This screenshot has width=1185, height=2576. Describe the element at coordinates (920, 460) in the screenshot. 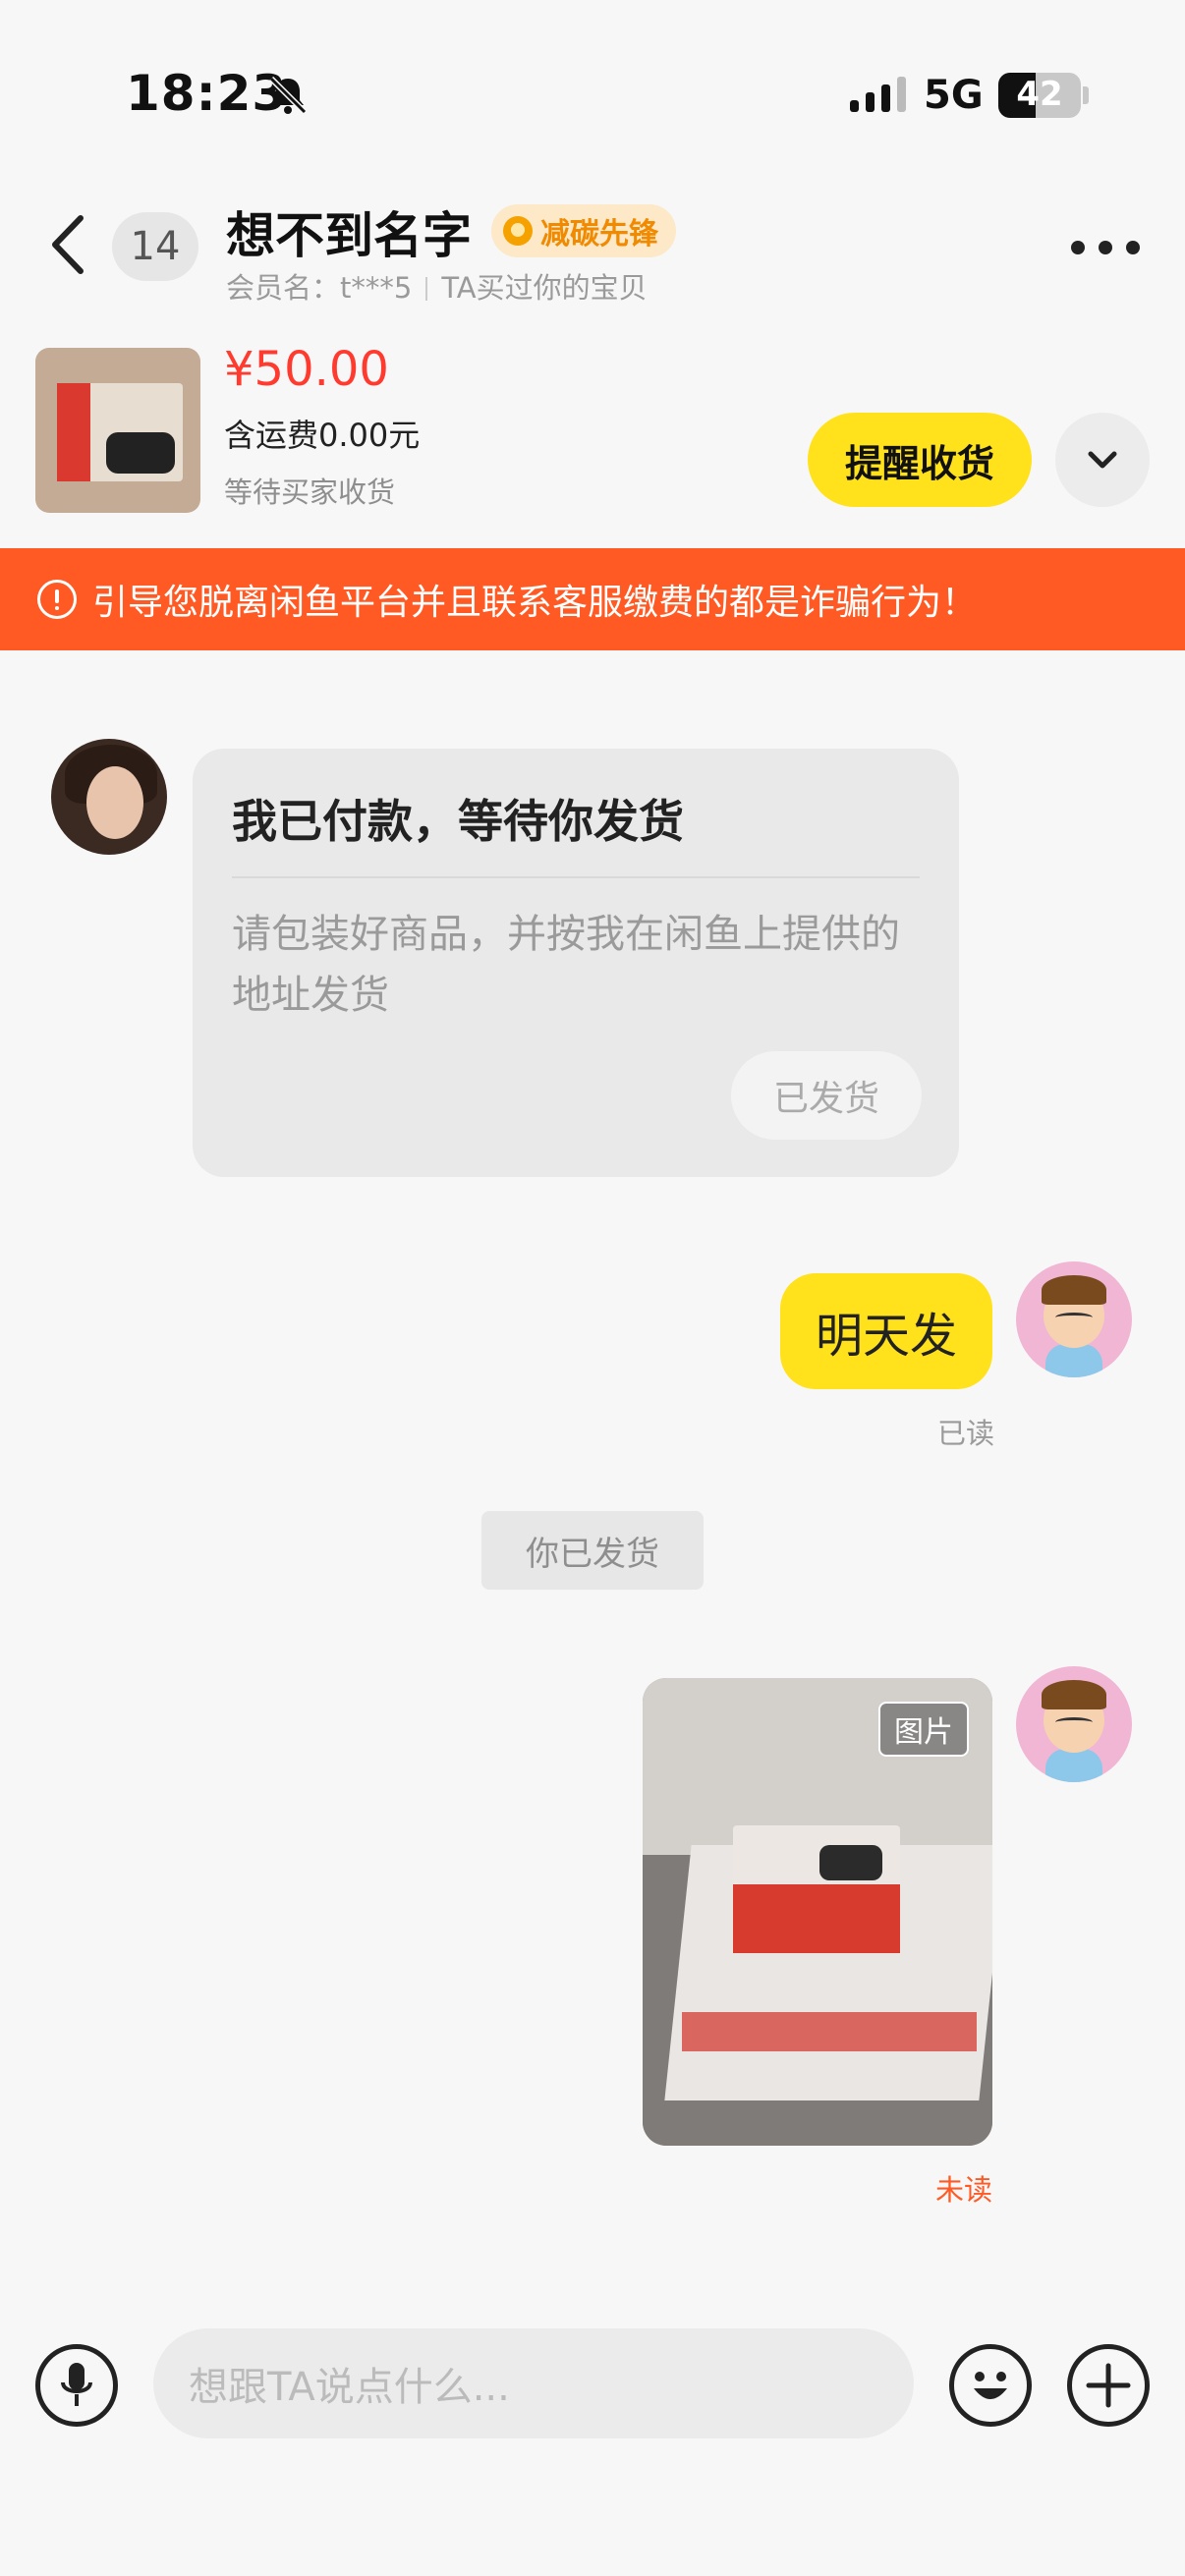

I see `remind-receipt-button: 提醒收货` at that location.